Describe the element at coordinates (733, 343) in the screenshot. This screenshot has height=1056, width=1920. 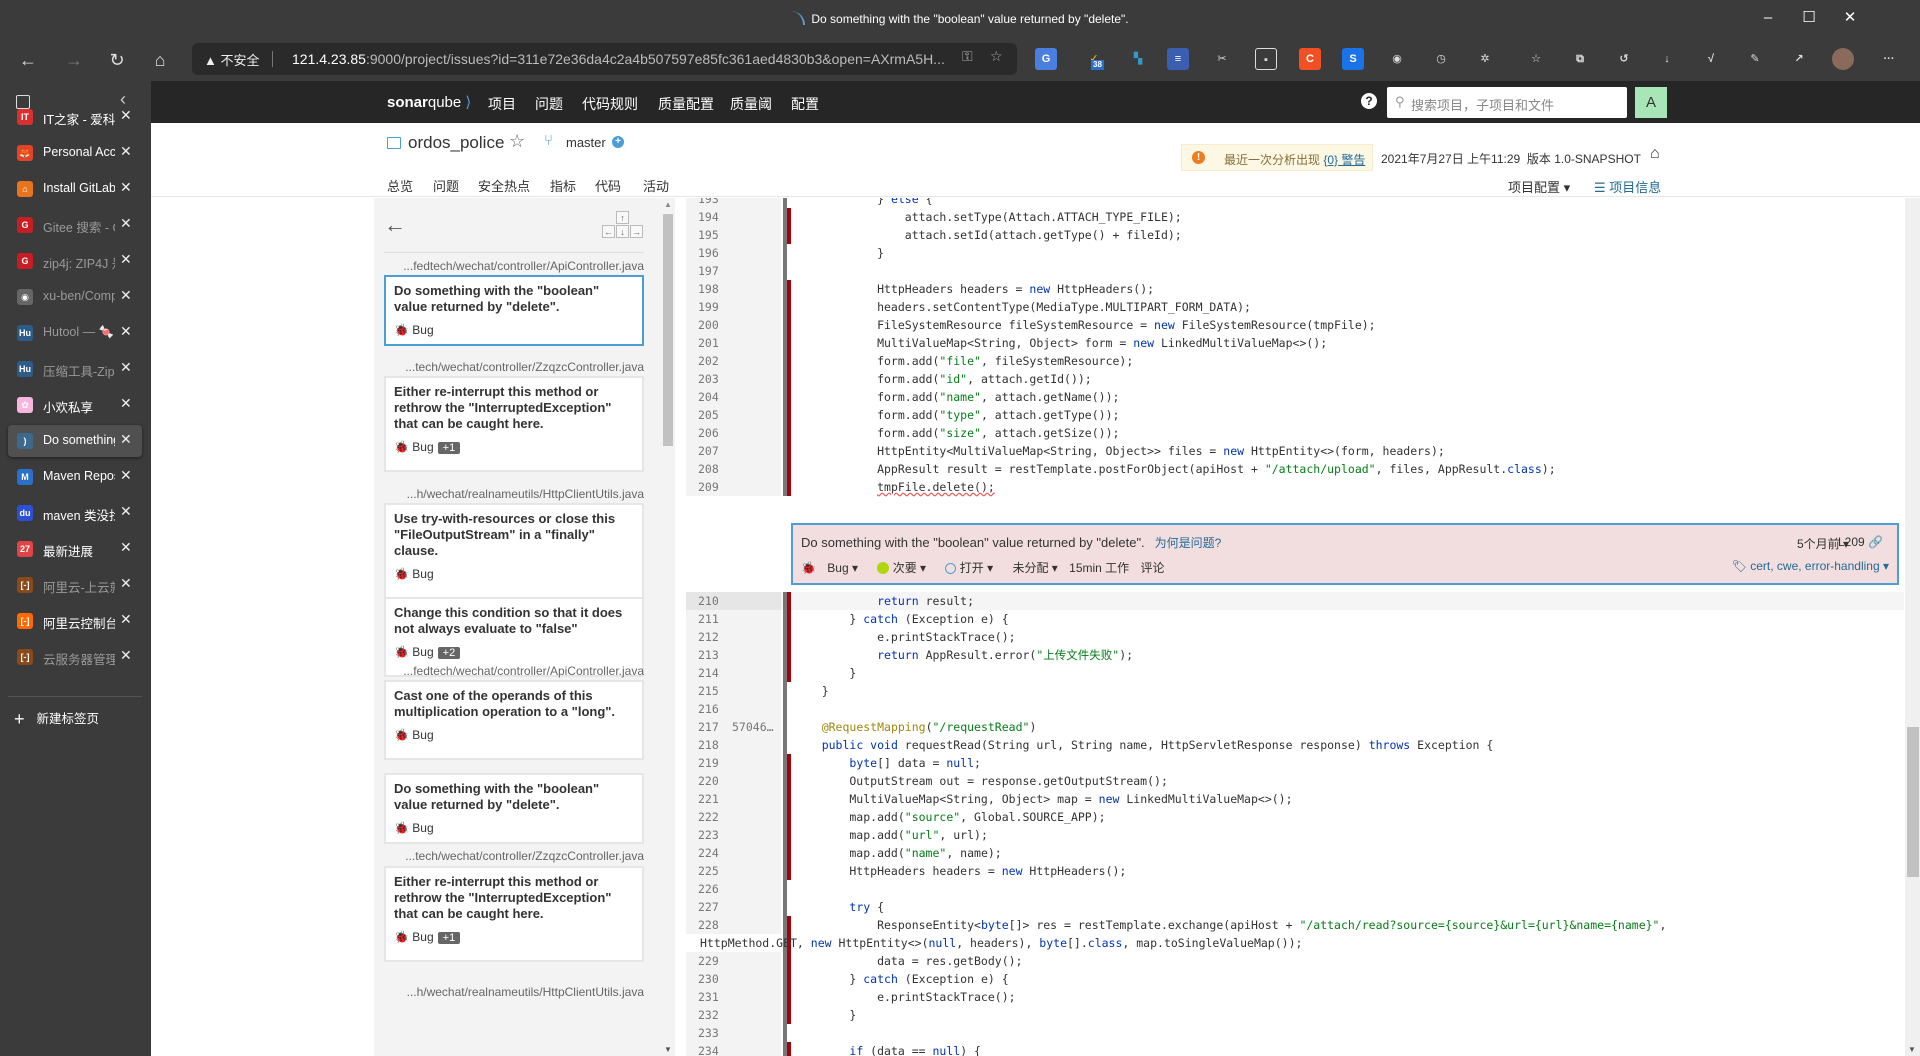
I see `line-number: 201` at that location.